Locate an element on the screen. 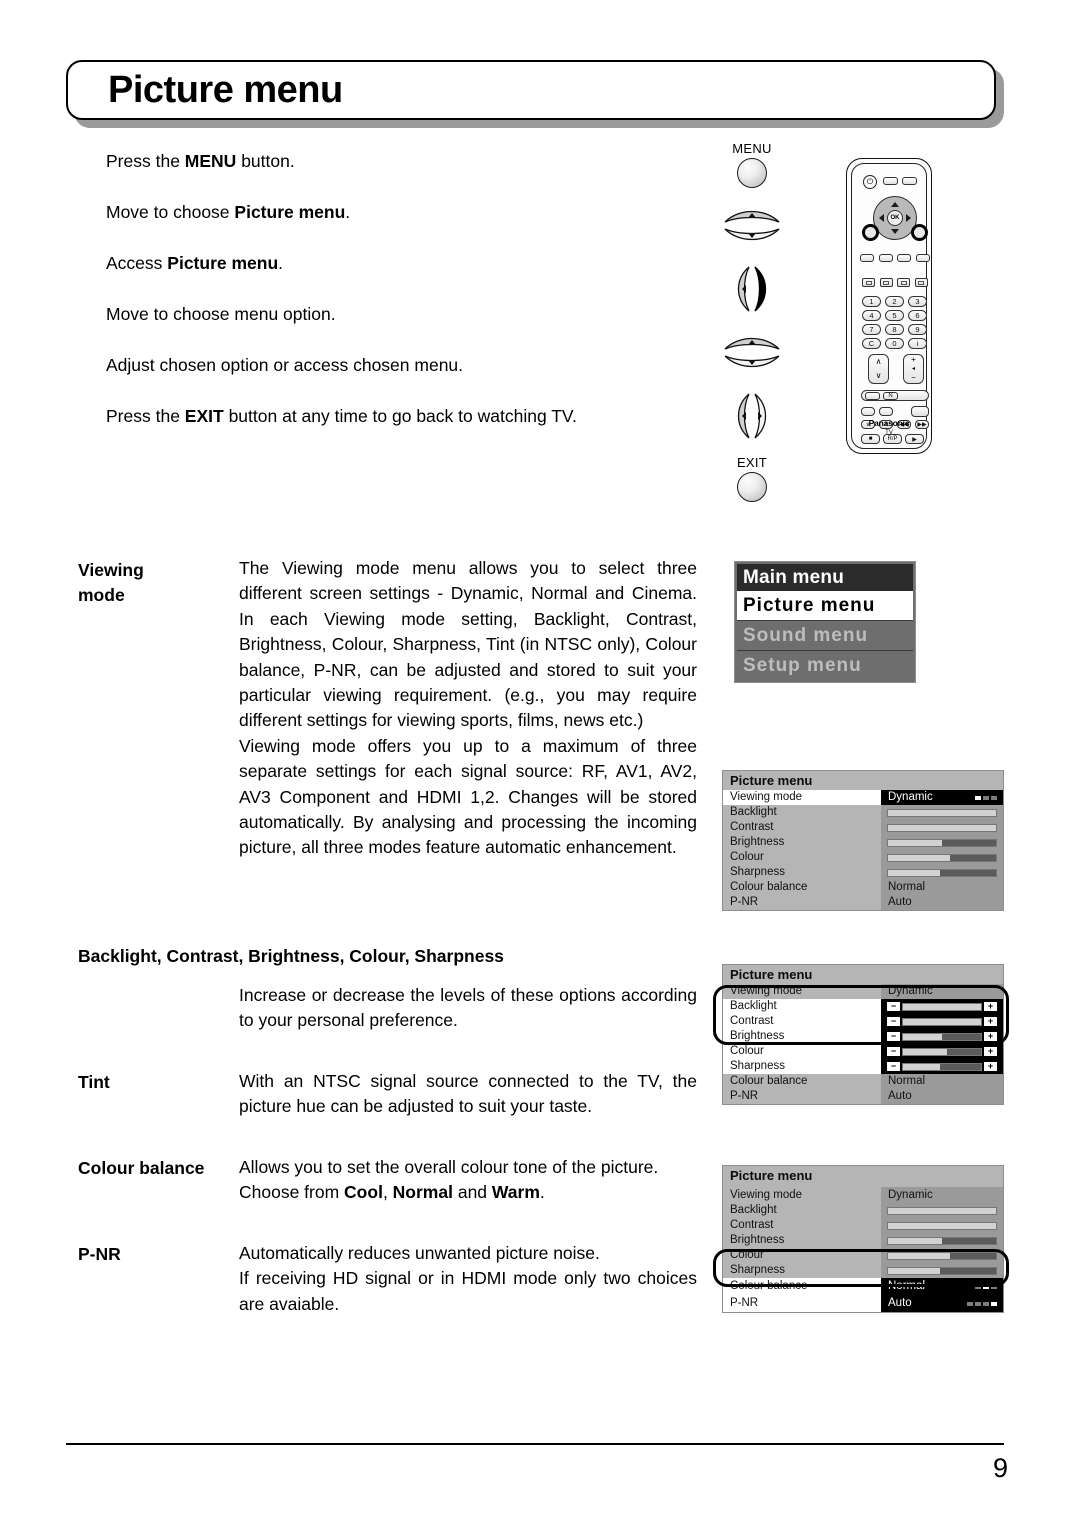 Image resolution: width=1080 pixels, height=1527 pixels. aspect-button is located at coordinates (872, 395).